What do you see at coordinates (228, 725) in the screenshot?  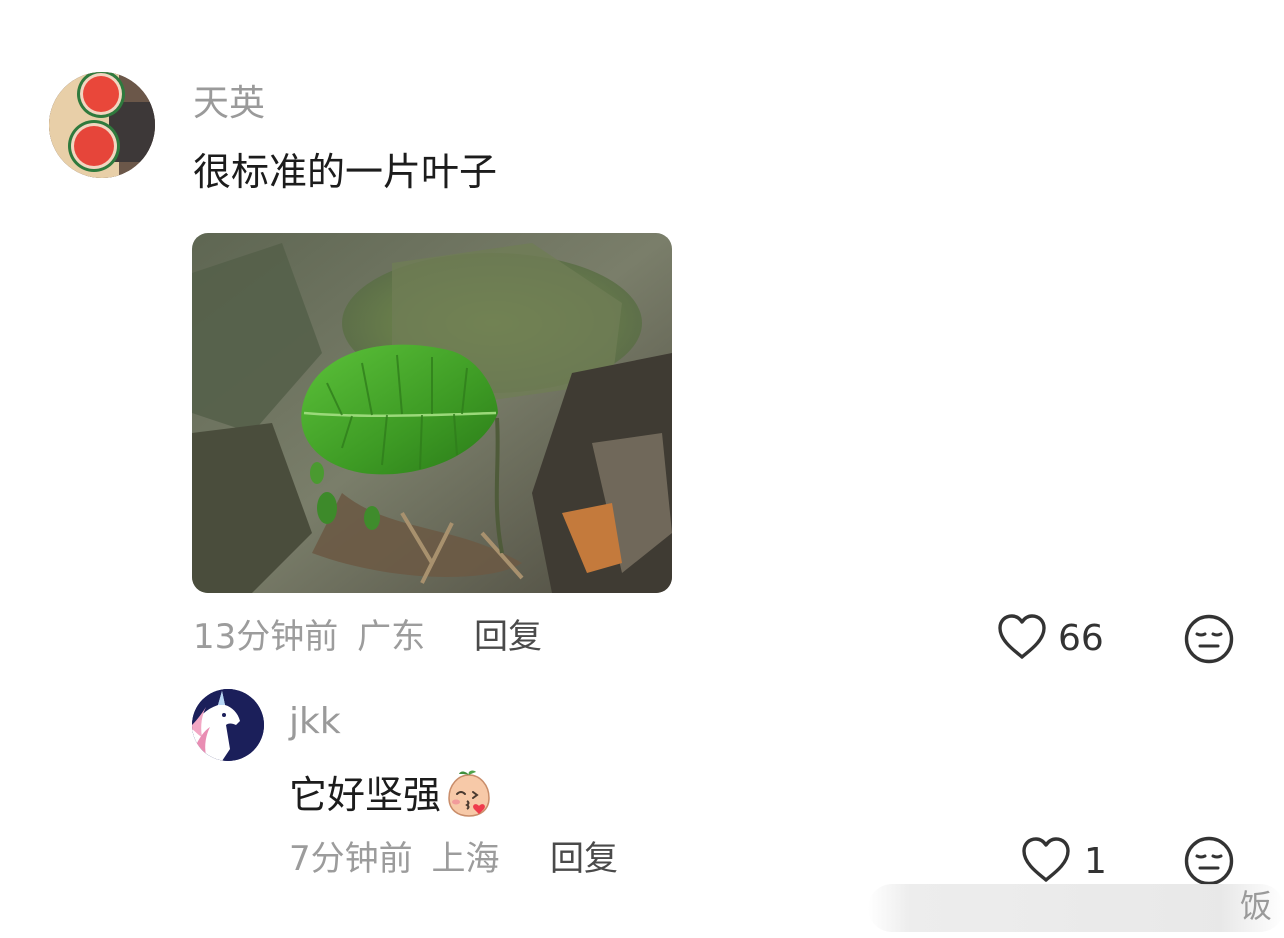 I see `replier-avatar` at bounding box center [228, 725].